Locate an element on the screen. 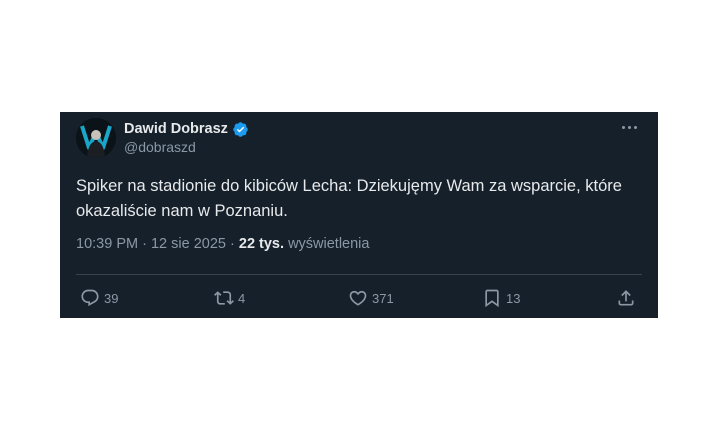 This screenshot has height=429, width=718. verified-icon is located at coordinates (240, 129).